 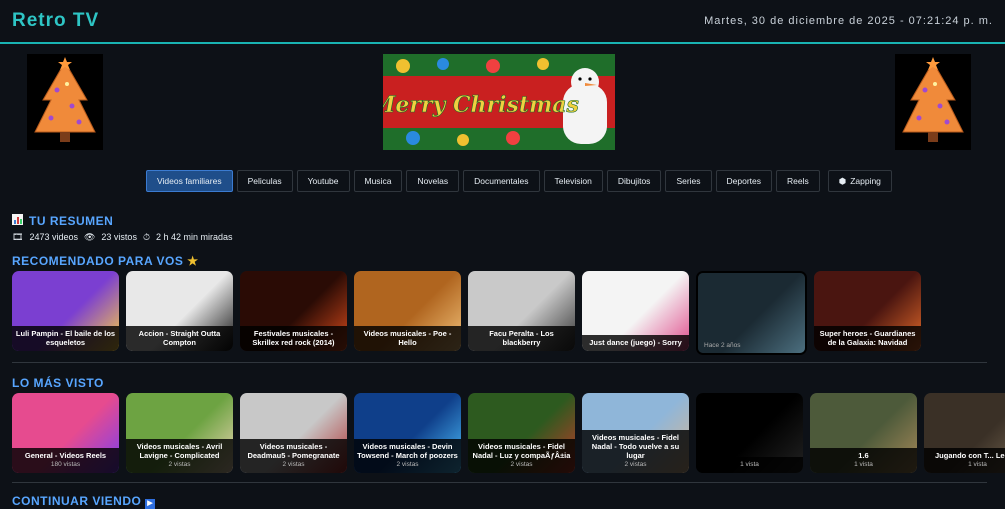 I want to click on chart-icon, so click(x=17, y=221).